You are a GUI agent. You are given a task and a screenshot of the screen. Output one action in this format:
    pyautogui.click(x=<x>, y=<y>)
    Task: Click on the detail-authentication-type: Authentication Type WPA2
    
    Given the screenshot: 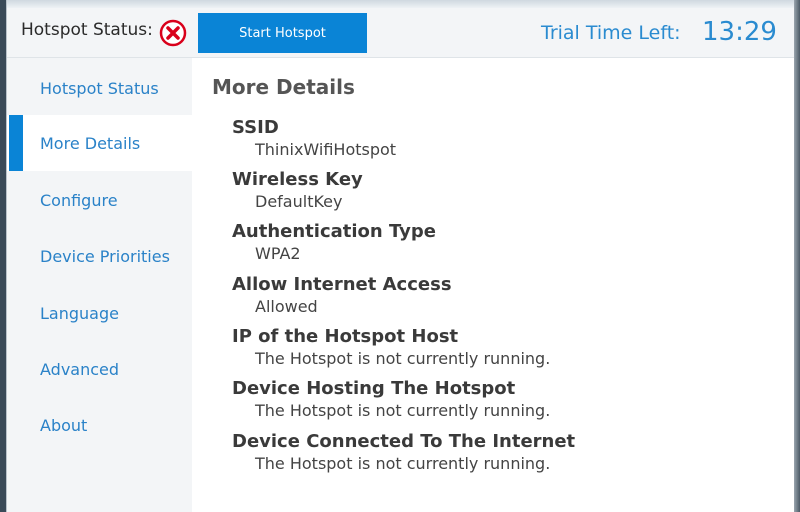 What is the action you would take?
    pyautogui.click(x=512, y=242)
    